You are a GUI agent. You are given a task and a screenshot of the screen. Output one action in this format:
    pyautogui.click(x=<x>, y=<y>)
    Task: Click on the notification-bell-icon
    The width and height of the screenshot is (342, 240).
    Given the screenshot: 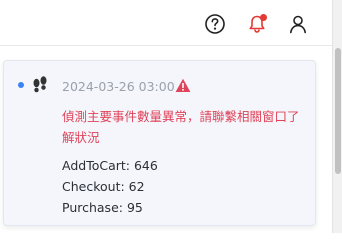 What is the action you would take?
    pyautogui.click(x=257, y=24)
    